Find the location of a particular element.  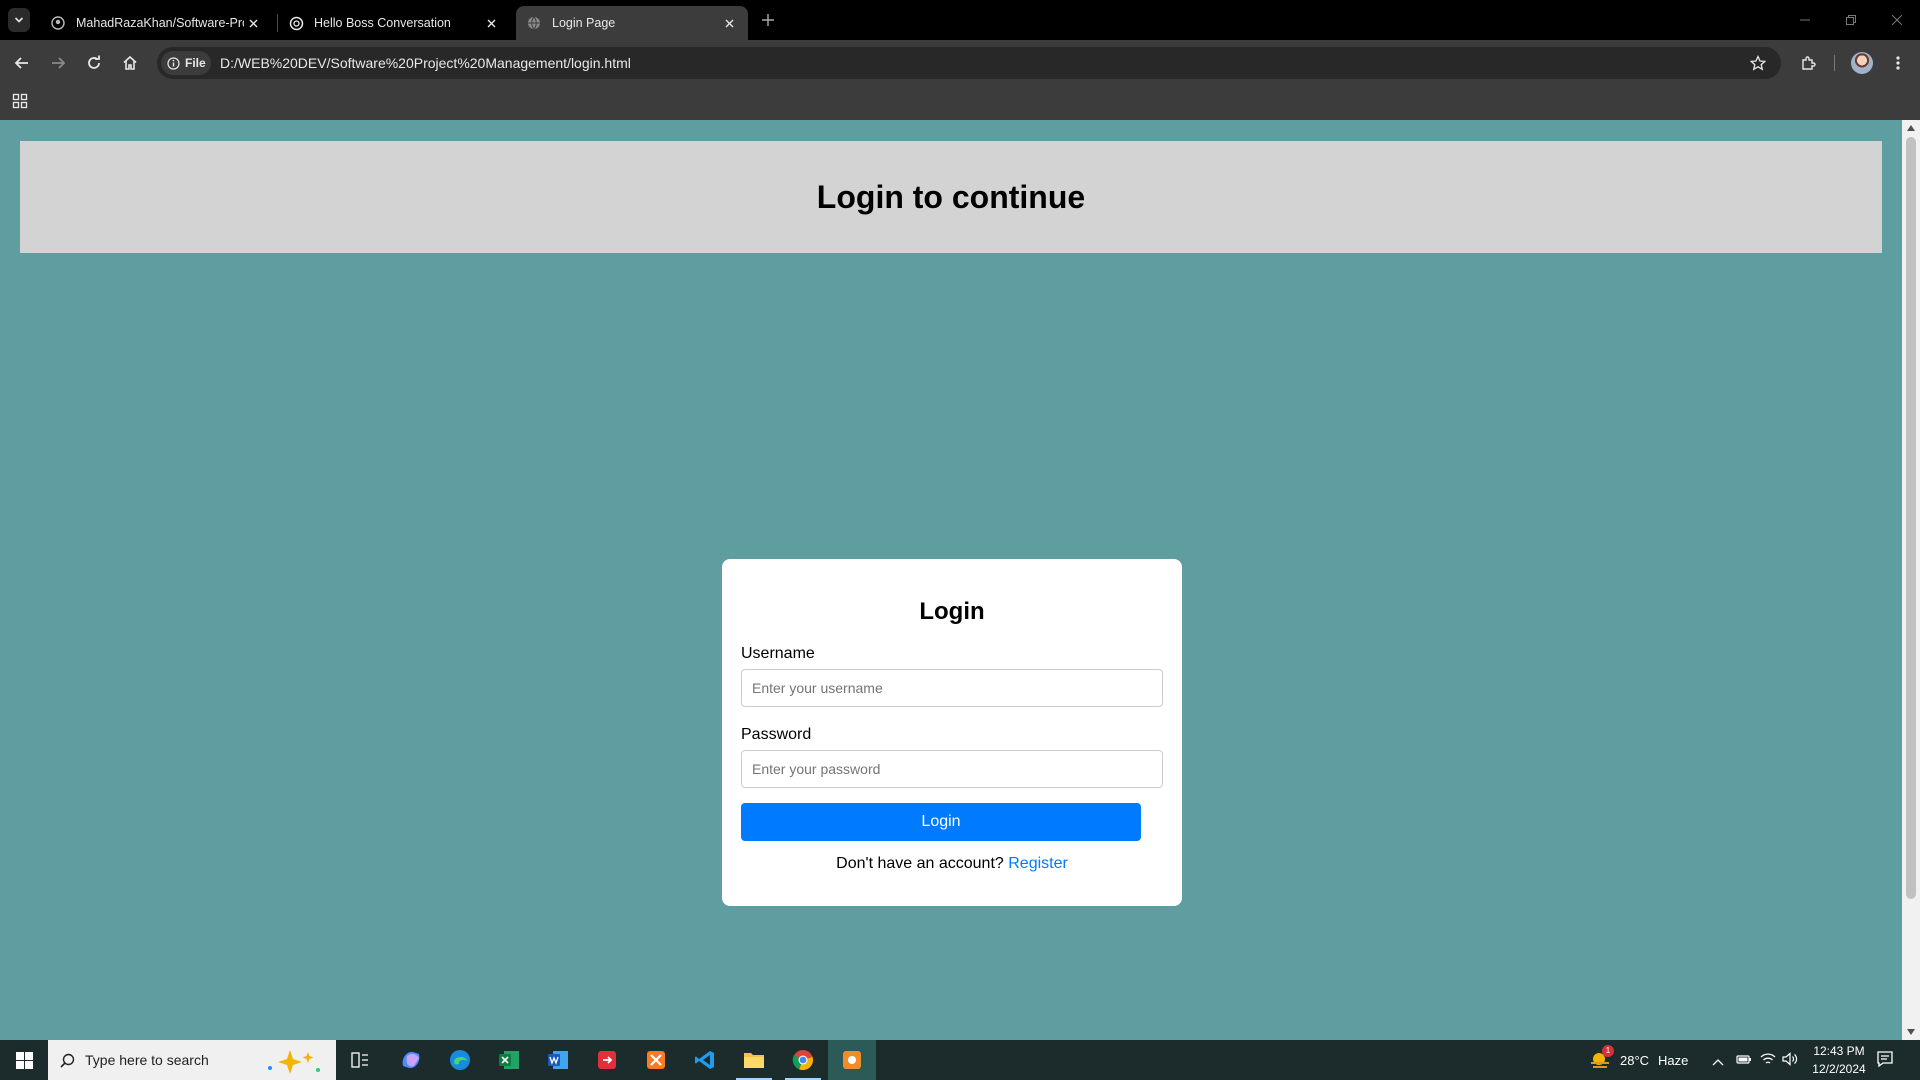

chevron-down-icon is located at coordinates (19, 20).